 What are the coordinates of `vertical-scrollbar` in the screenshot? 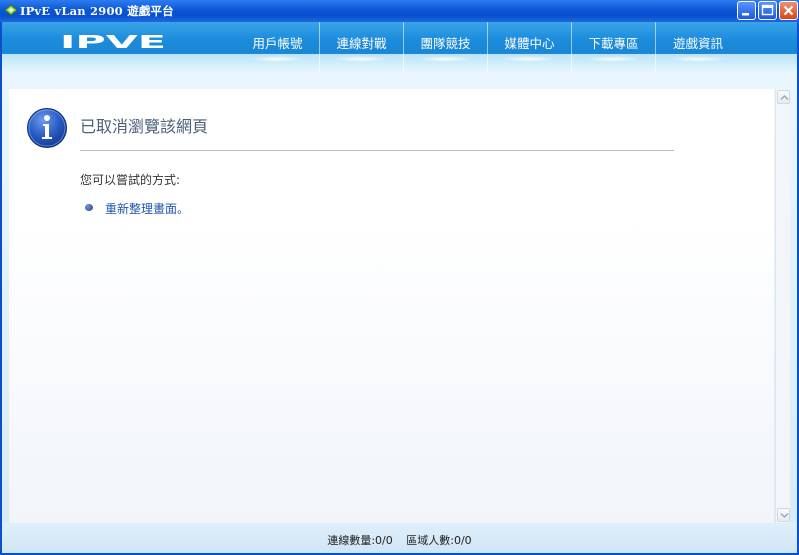 It's located at (782, 306).